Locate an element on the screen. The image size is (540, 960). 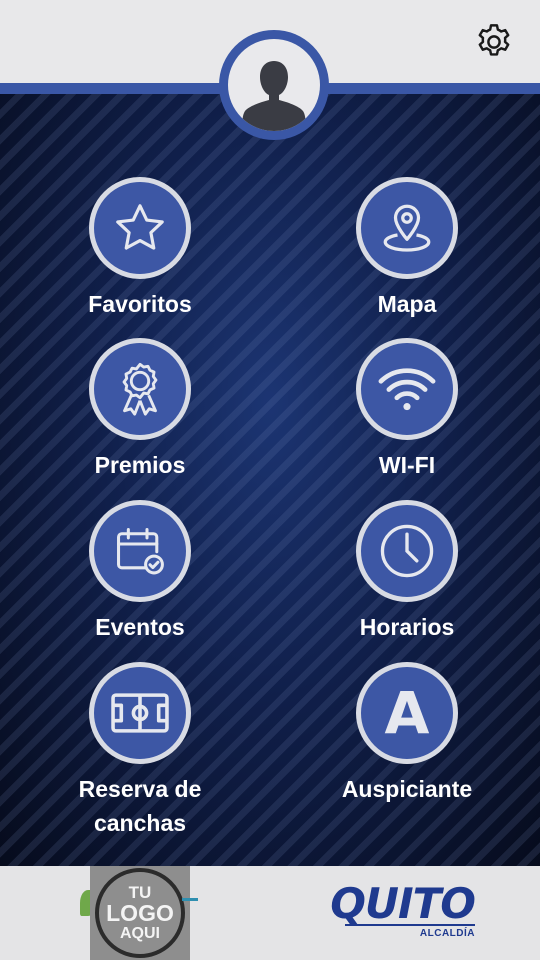
logo-fragment-stroke is located at coordinates (190, 899).